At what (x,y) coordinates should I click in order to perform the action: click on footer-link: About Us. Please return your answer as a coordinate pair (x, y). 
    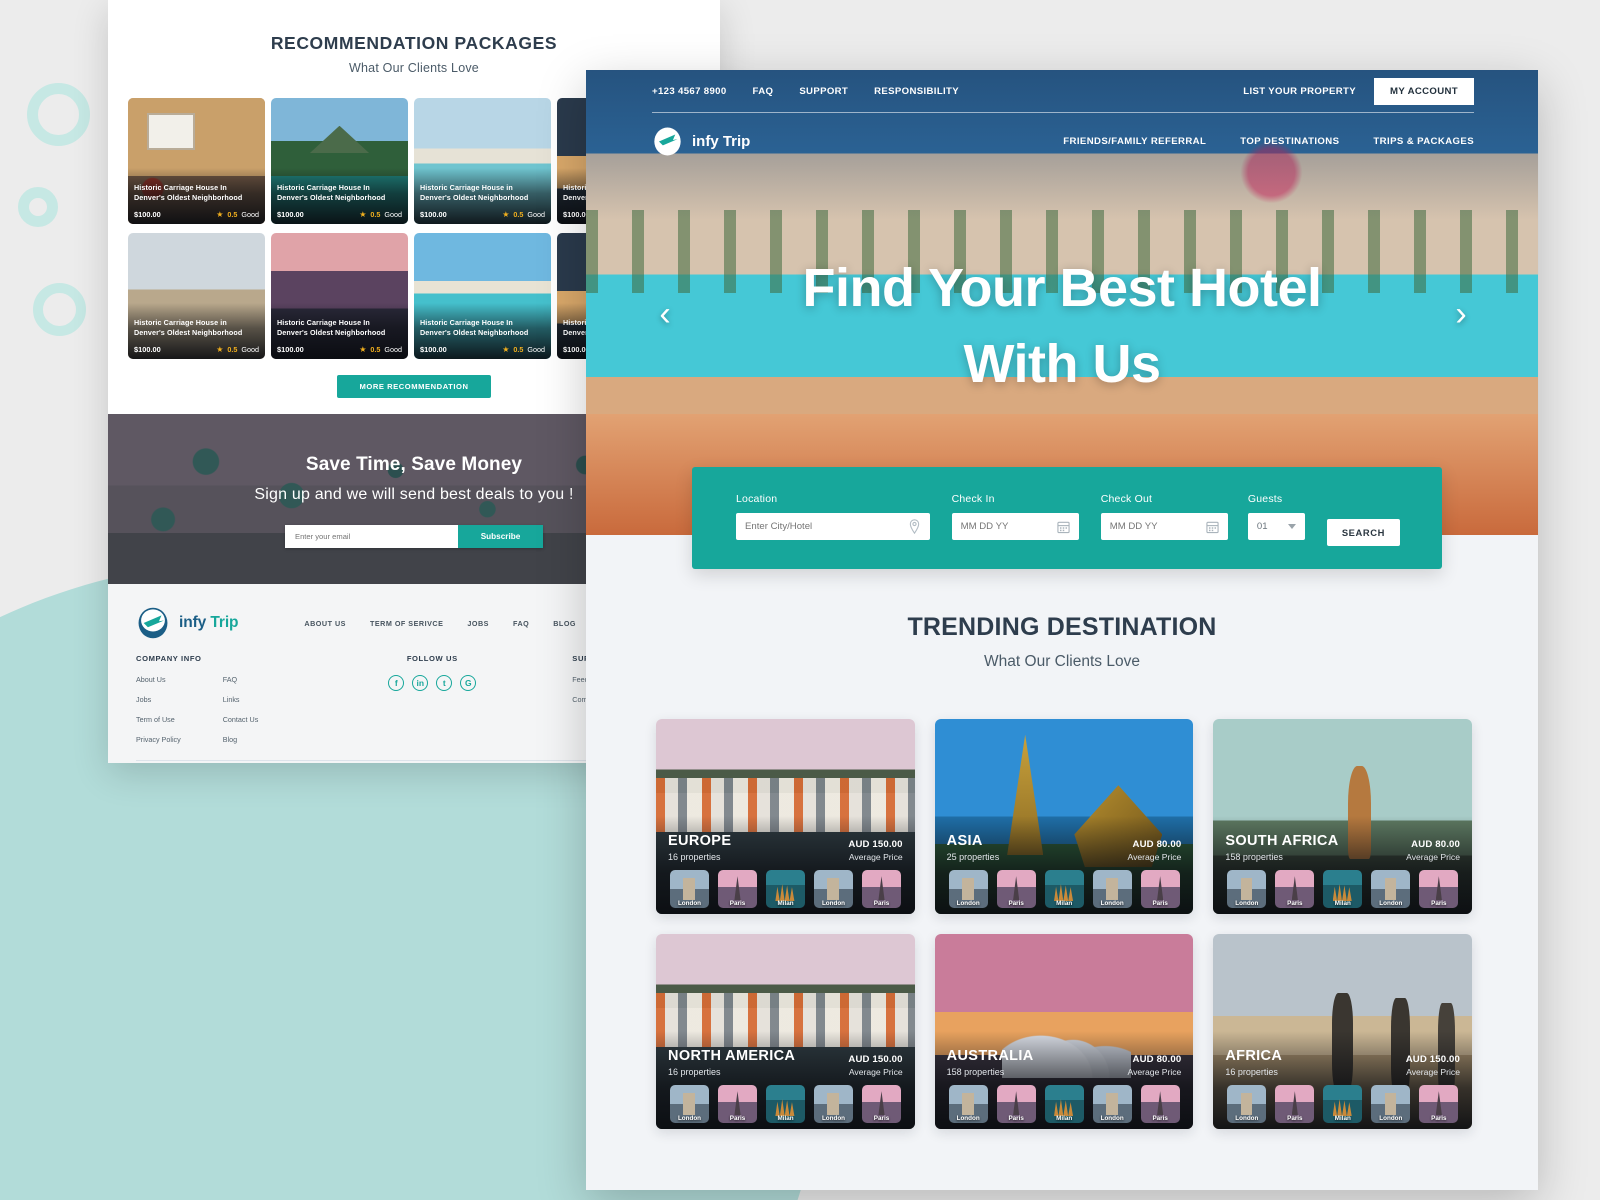
    Looking at the image, I should click on (158, 679).